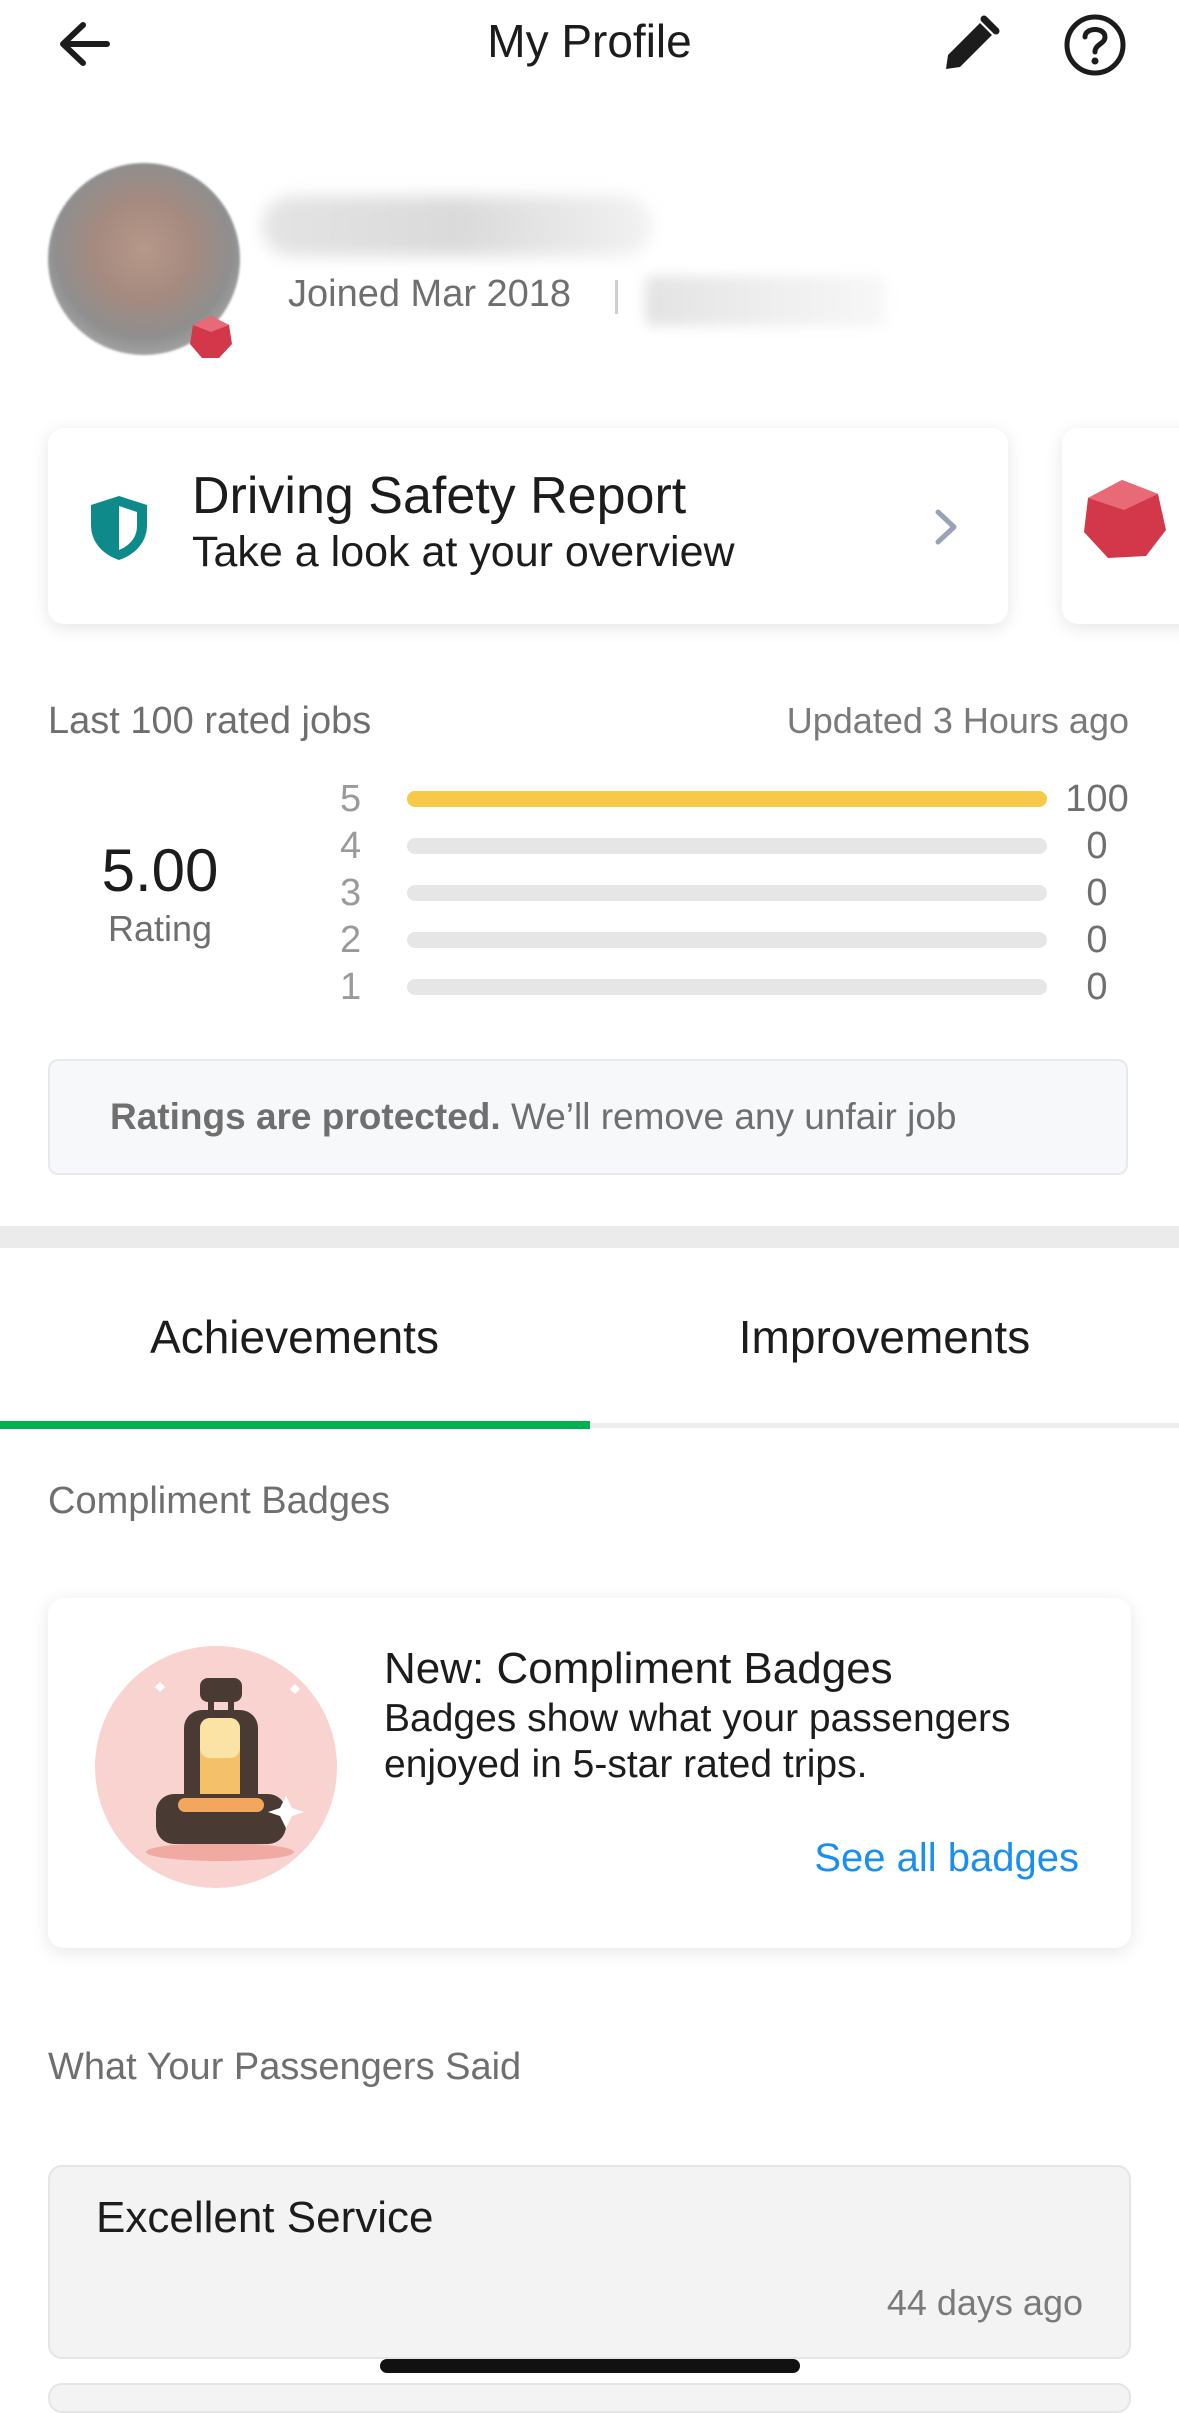 The height and width of the screenshot is (2413, 1179). What do you see at coordinates (351, 846) in the screenshot?
I see `star-label-4: 4` at bounding box center [351, 846].